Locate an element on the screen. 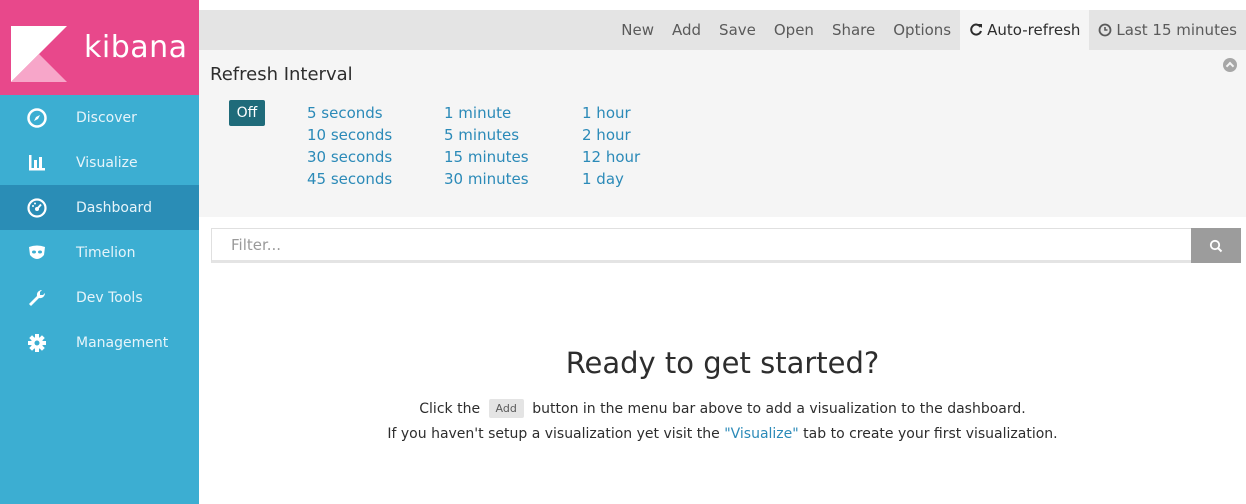  interval-column-minutes: 1 minute 5 minutes 15 minutes 30 minutes is located at coordinates (486, 146).